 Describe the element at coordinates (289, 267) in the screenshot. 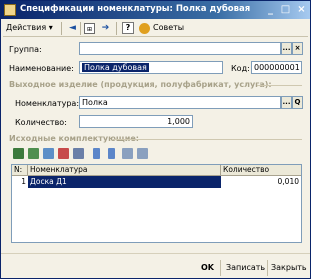

I see `close-button: Закрыть` at that location.